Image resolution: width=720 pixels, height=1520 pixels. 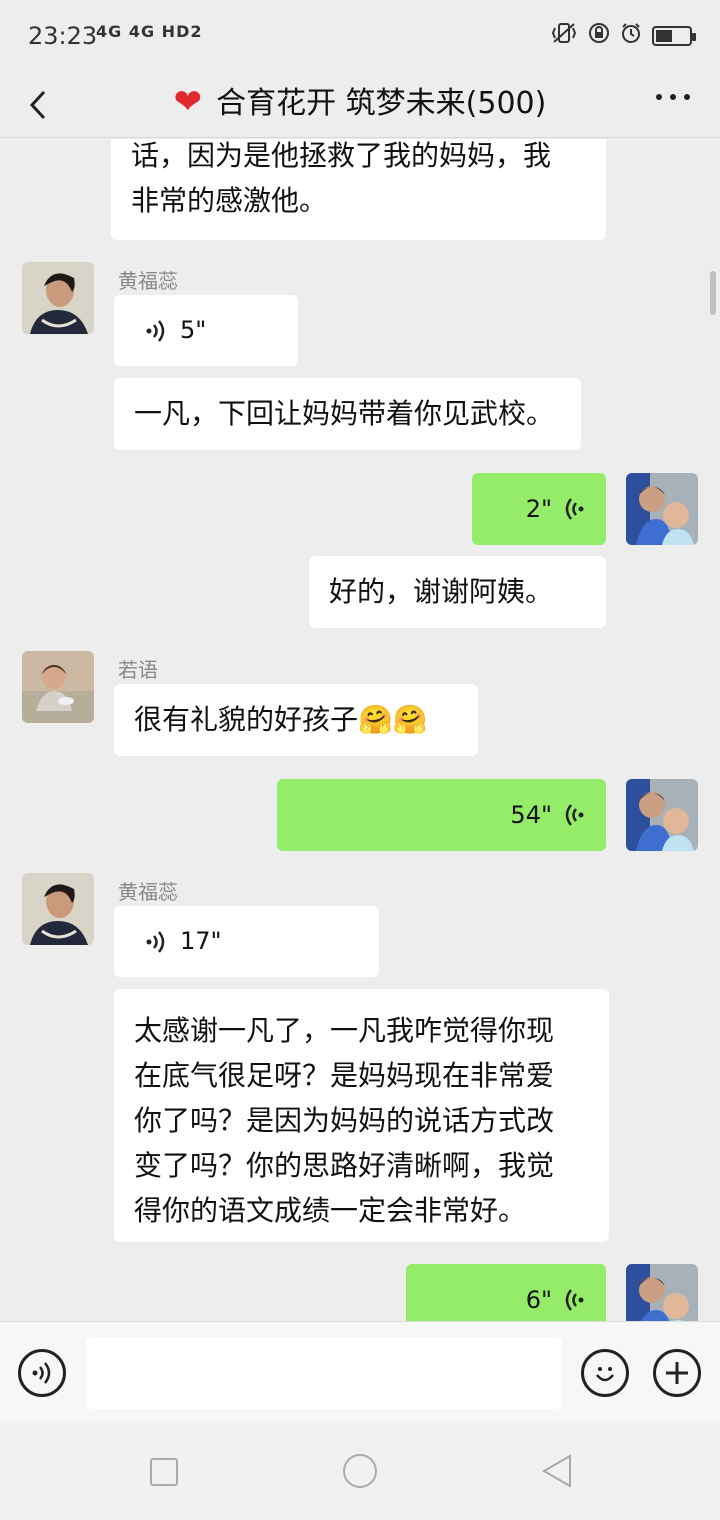 What do you see at coordinates (381, 103) in the screenshot?
I see `group-name: 合育花开 筑梦未来(500)` at bounding box center [381, 103].